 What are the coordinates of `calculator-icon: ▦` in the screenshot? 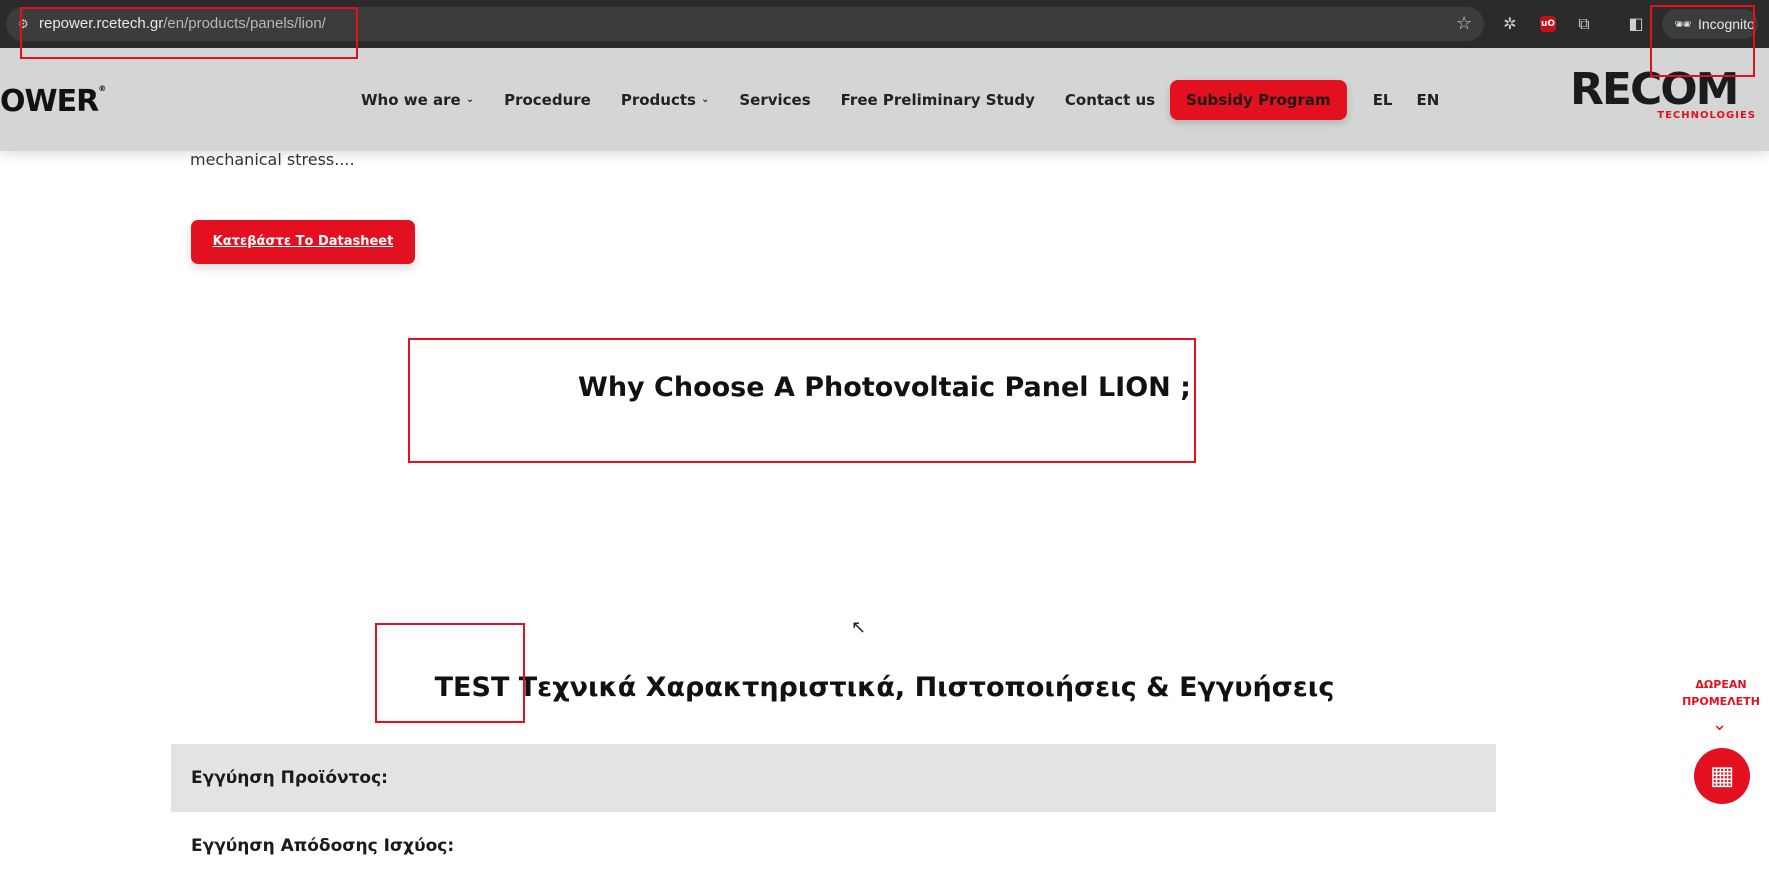 It's located at (1722, 776).